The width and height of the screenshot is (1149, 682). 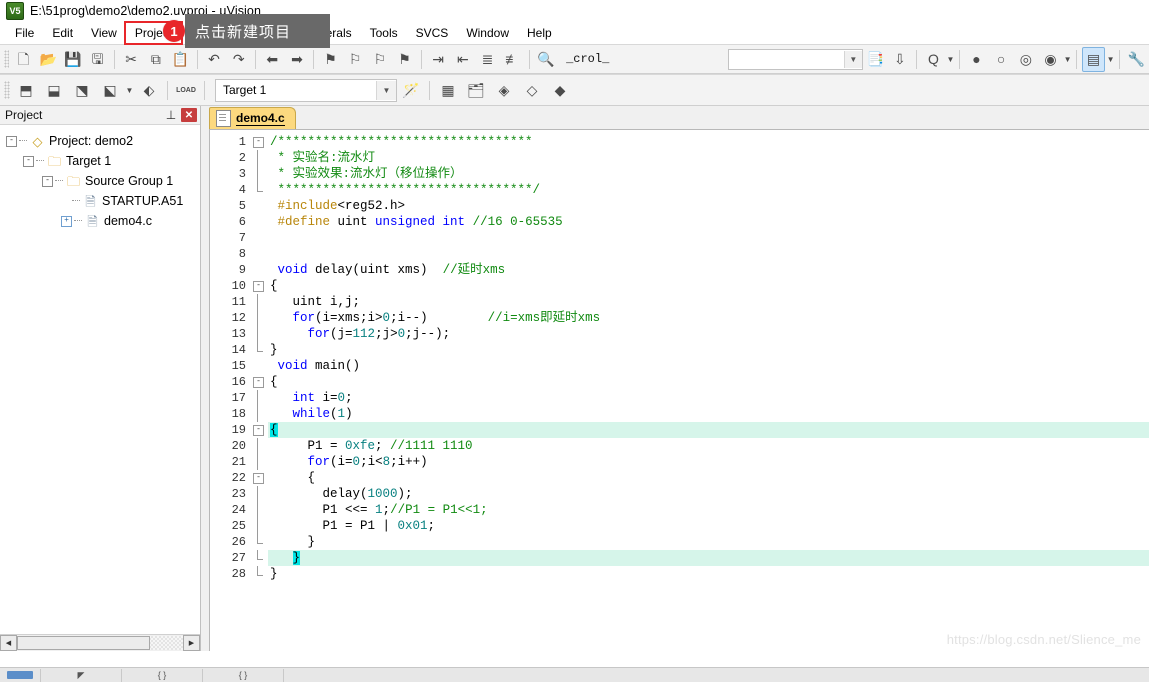 I want to click on goto-definition-icon: ⇩, so click(x=900, y=59).